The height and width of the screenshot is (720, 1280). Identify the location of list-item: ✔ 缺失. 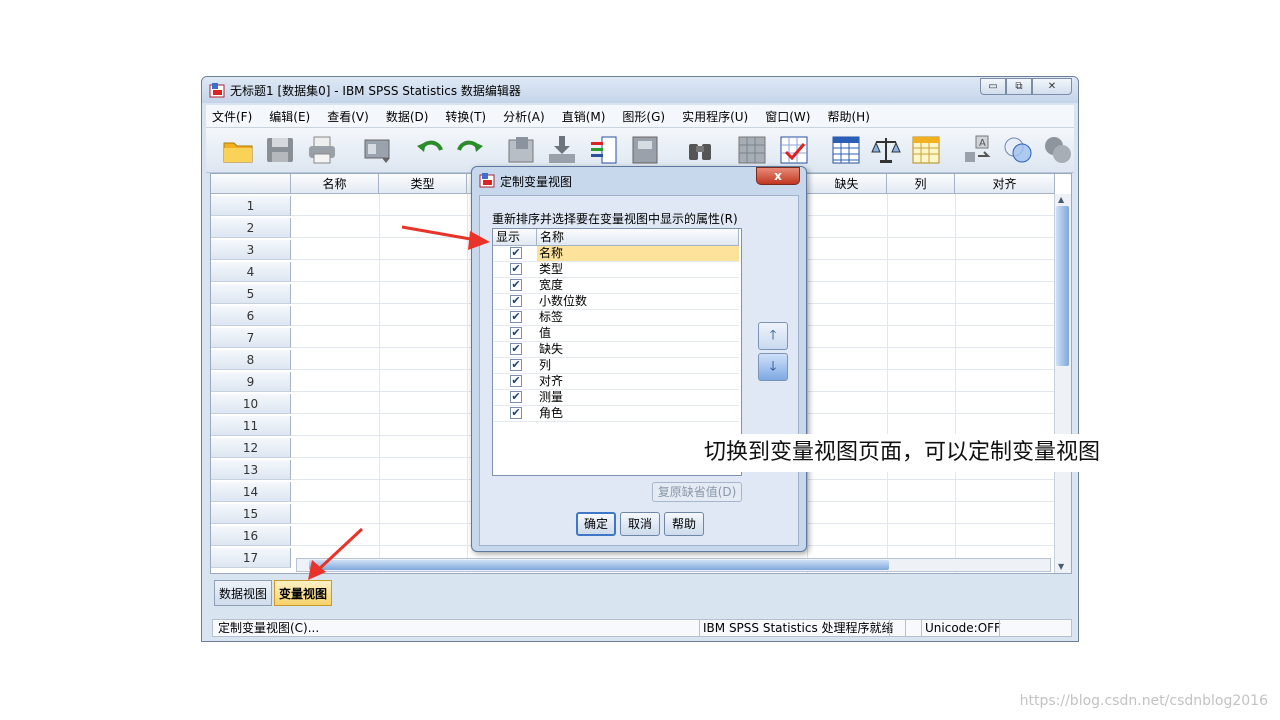
(616, 350).